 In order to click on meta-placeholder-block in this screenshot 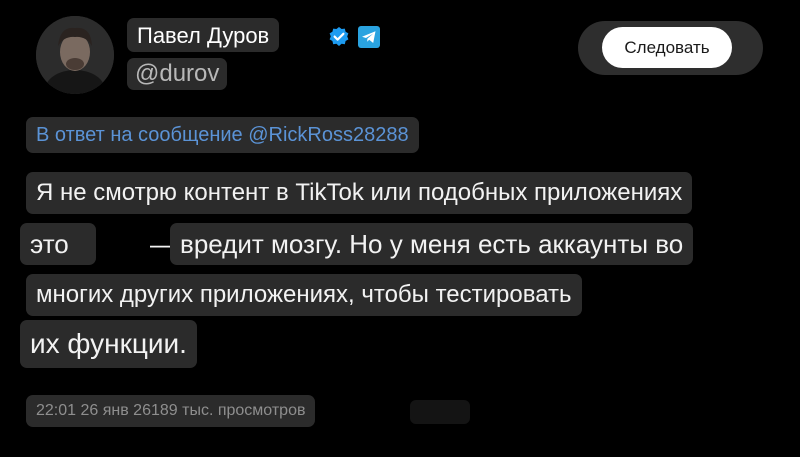, I will do `click(440, 412)`.